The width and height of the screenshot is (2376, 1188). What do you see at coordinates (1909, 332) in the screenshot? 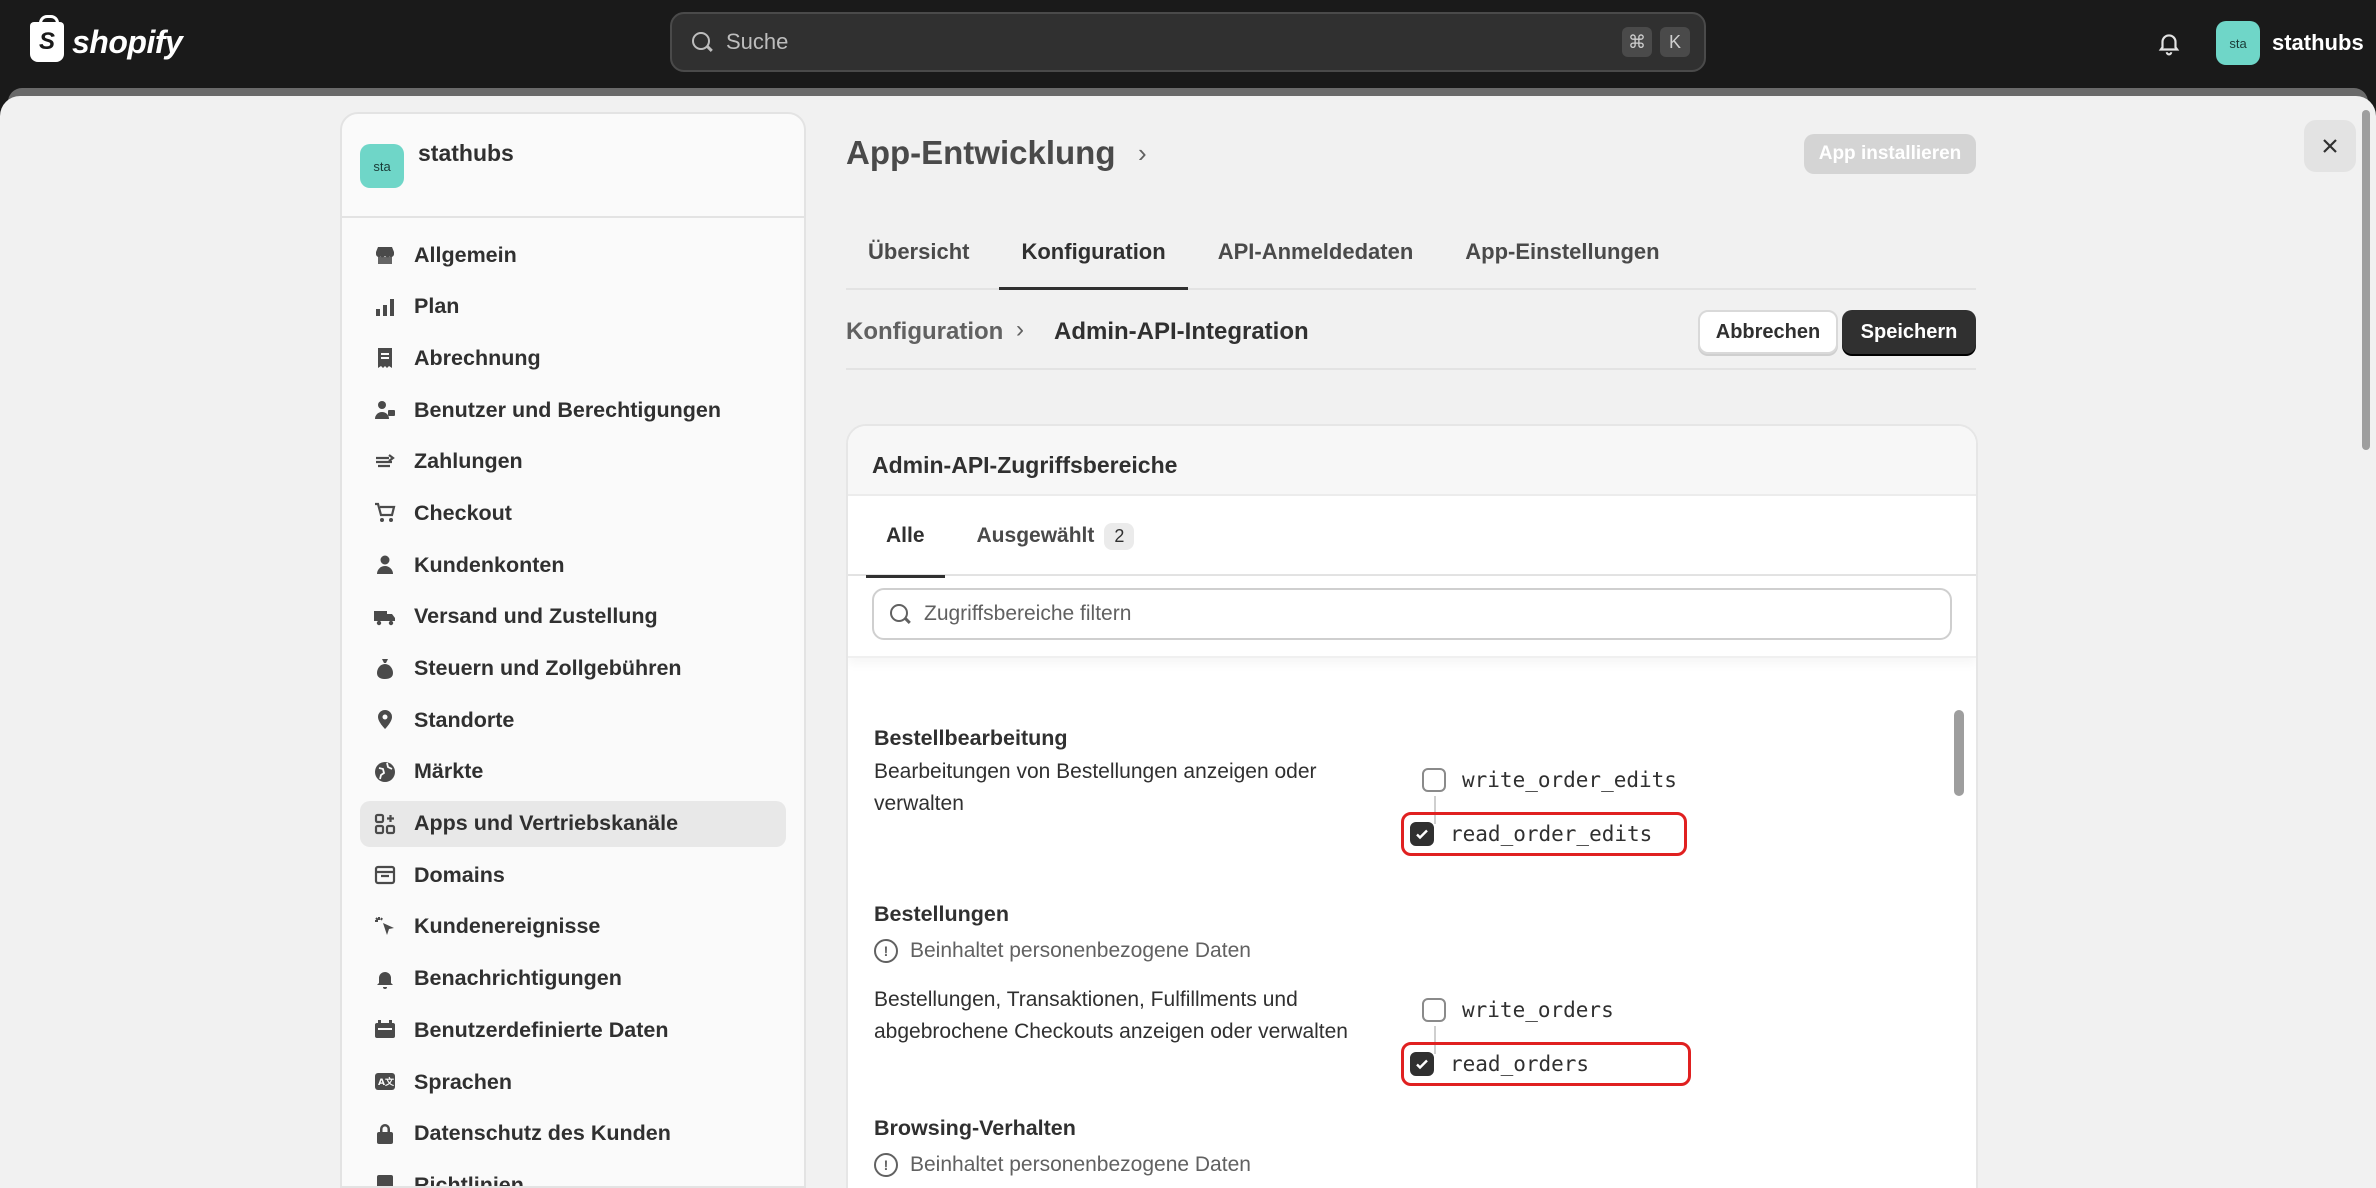
I see `save-button: Speichern` at bounding box center [1909, 332].